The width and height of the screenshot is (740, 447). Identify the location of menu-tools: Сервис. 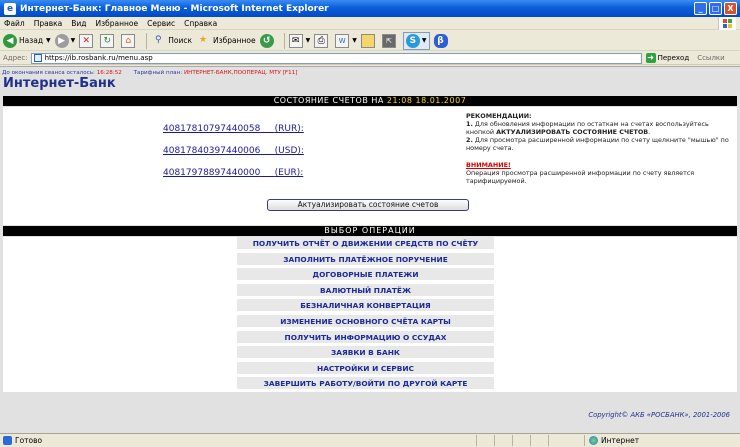
(161, 23).